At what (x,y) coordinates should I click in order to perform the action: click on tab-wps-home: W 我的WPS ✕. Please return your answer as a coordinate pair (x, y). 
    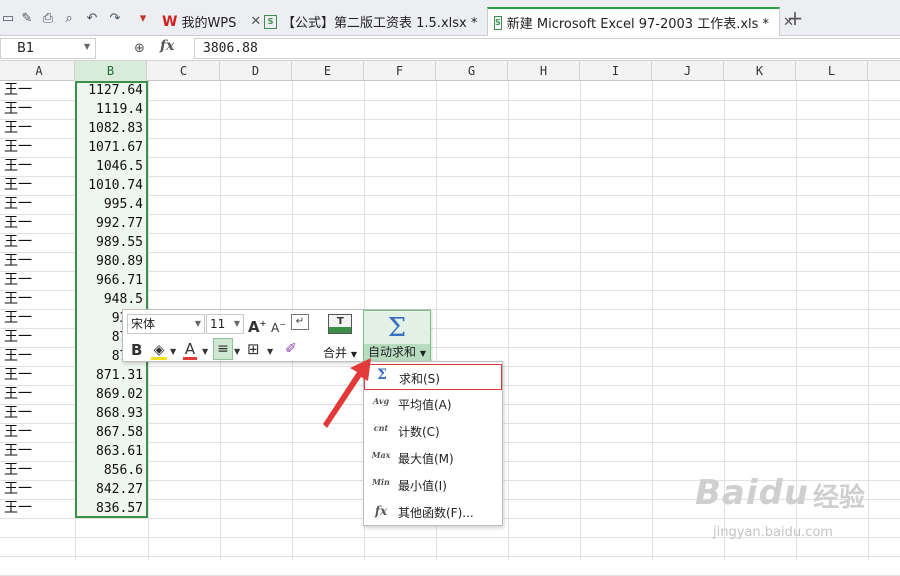
    Looking at the image, I should click on (211, 21).